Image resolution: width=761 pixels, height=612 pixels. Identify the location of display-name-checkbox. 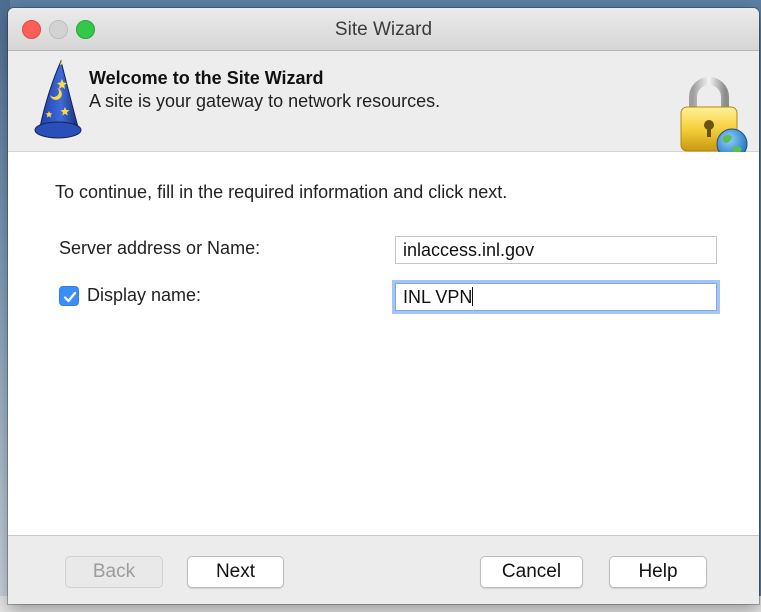
(69, 296).